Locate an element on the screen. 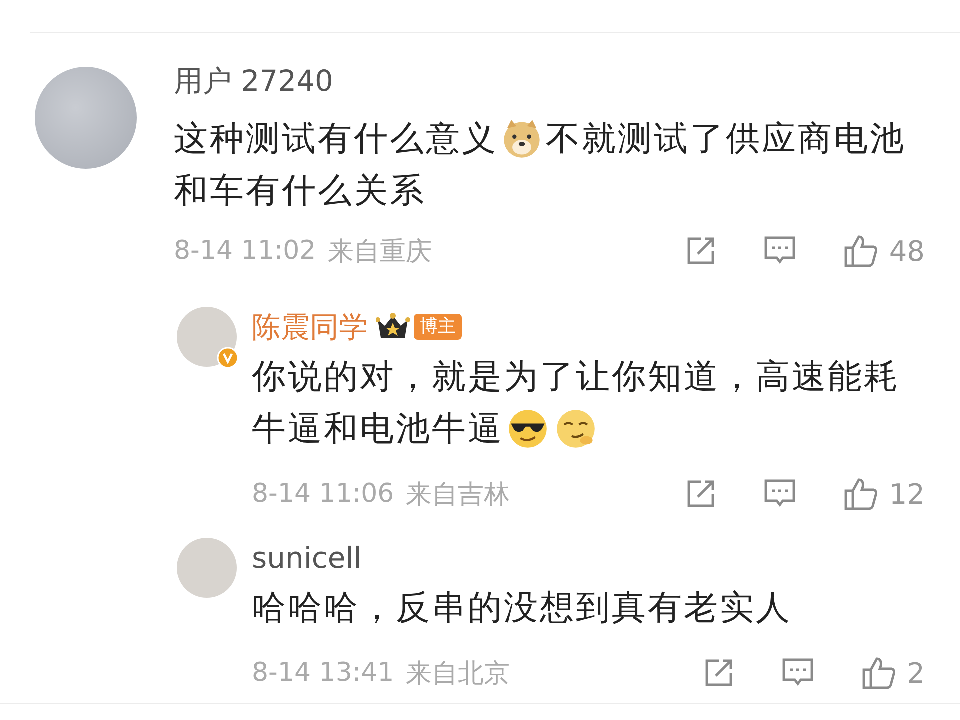 The width and height of the screenshot is (960, 720). blogger-badge: 博主 is located at coordinates (438, 327).